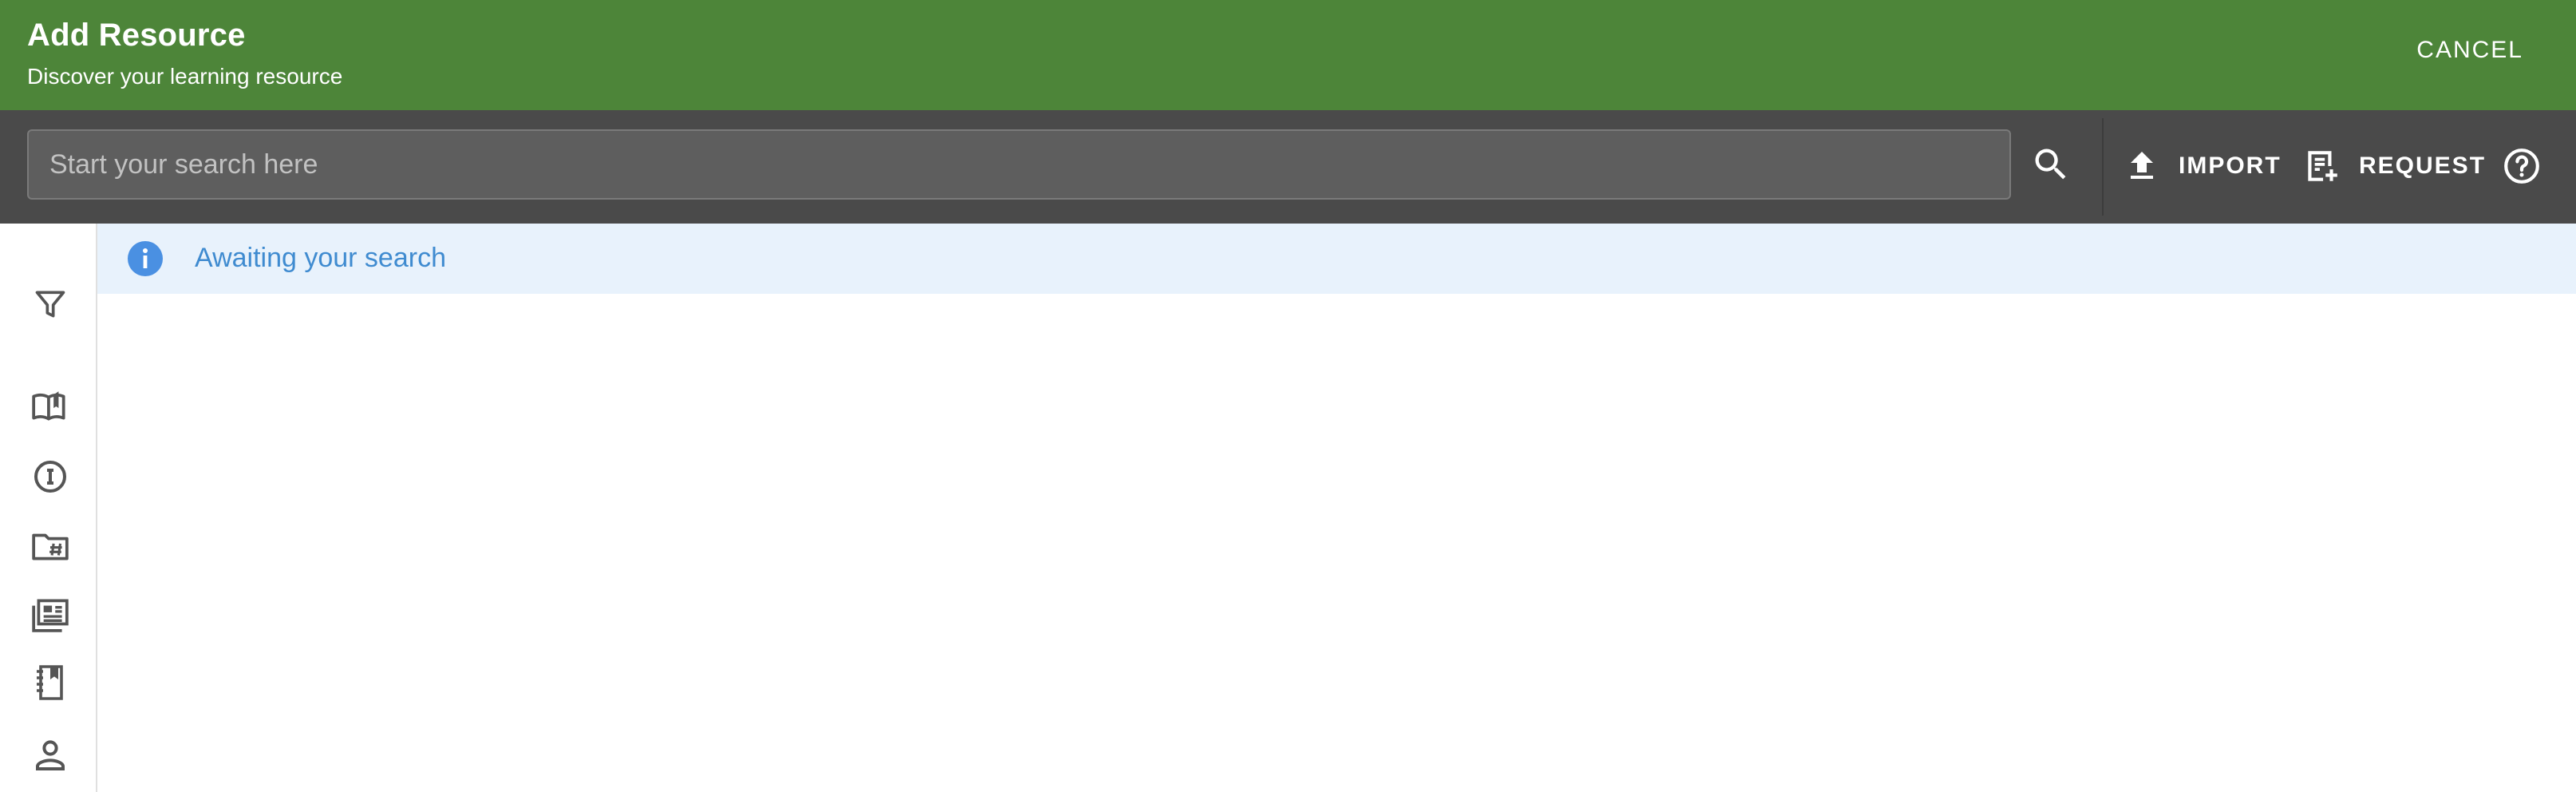  I want to click on sidebar-item-identifier, so click(50, 477).